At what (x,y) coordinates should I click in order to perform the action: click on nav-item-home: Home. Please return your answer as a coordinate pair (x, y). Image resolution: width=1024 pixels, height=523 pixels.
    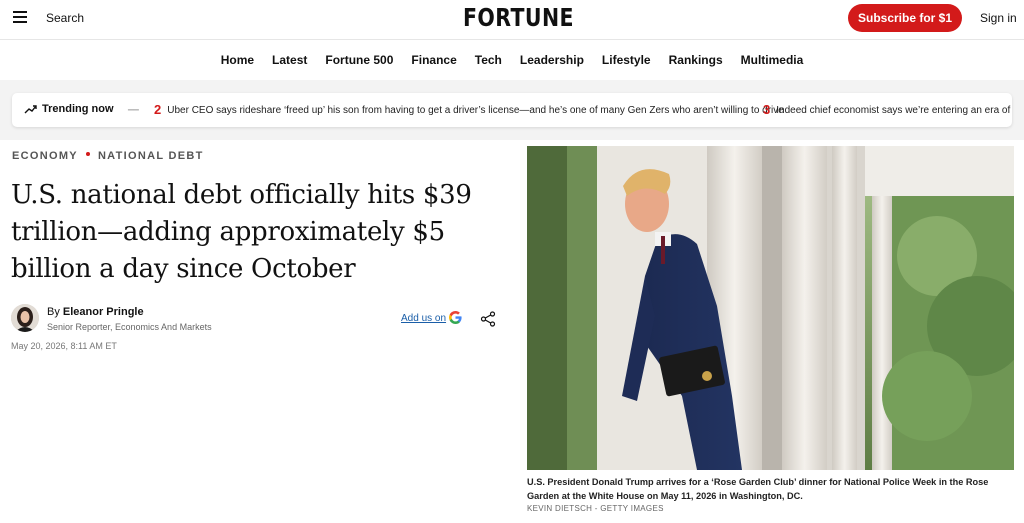
    Looking at the image, I should click on (237, 60).